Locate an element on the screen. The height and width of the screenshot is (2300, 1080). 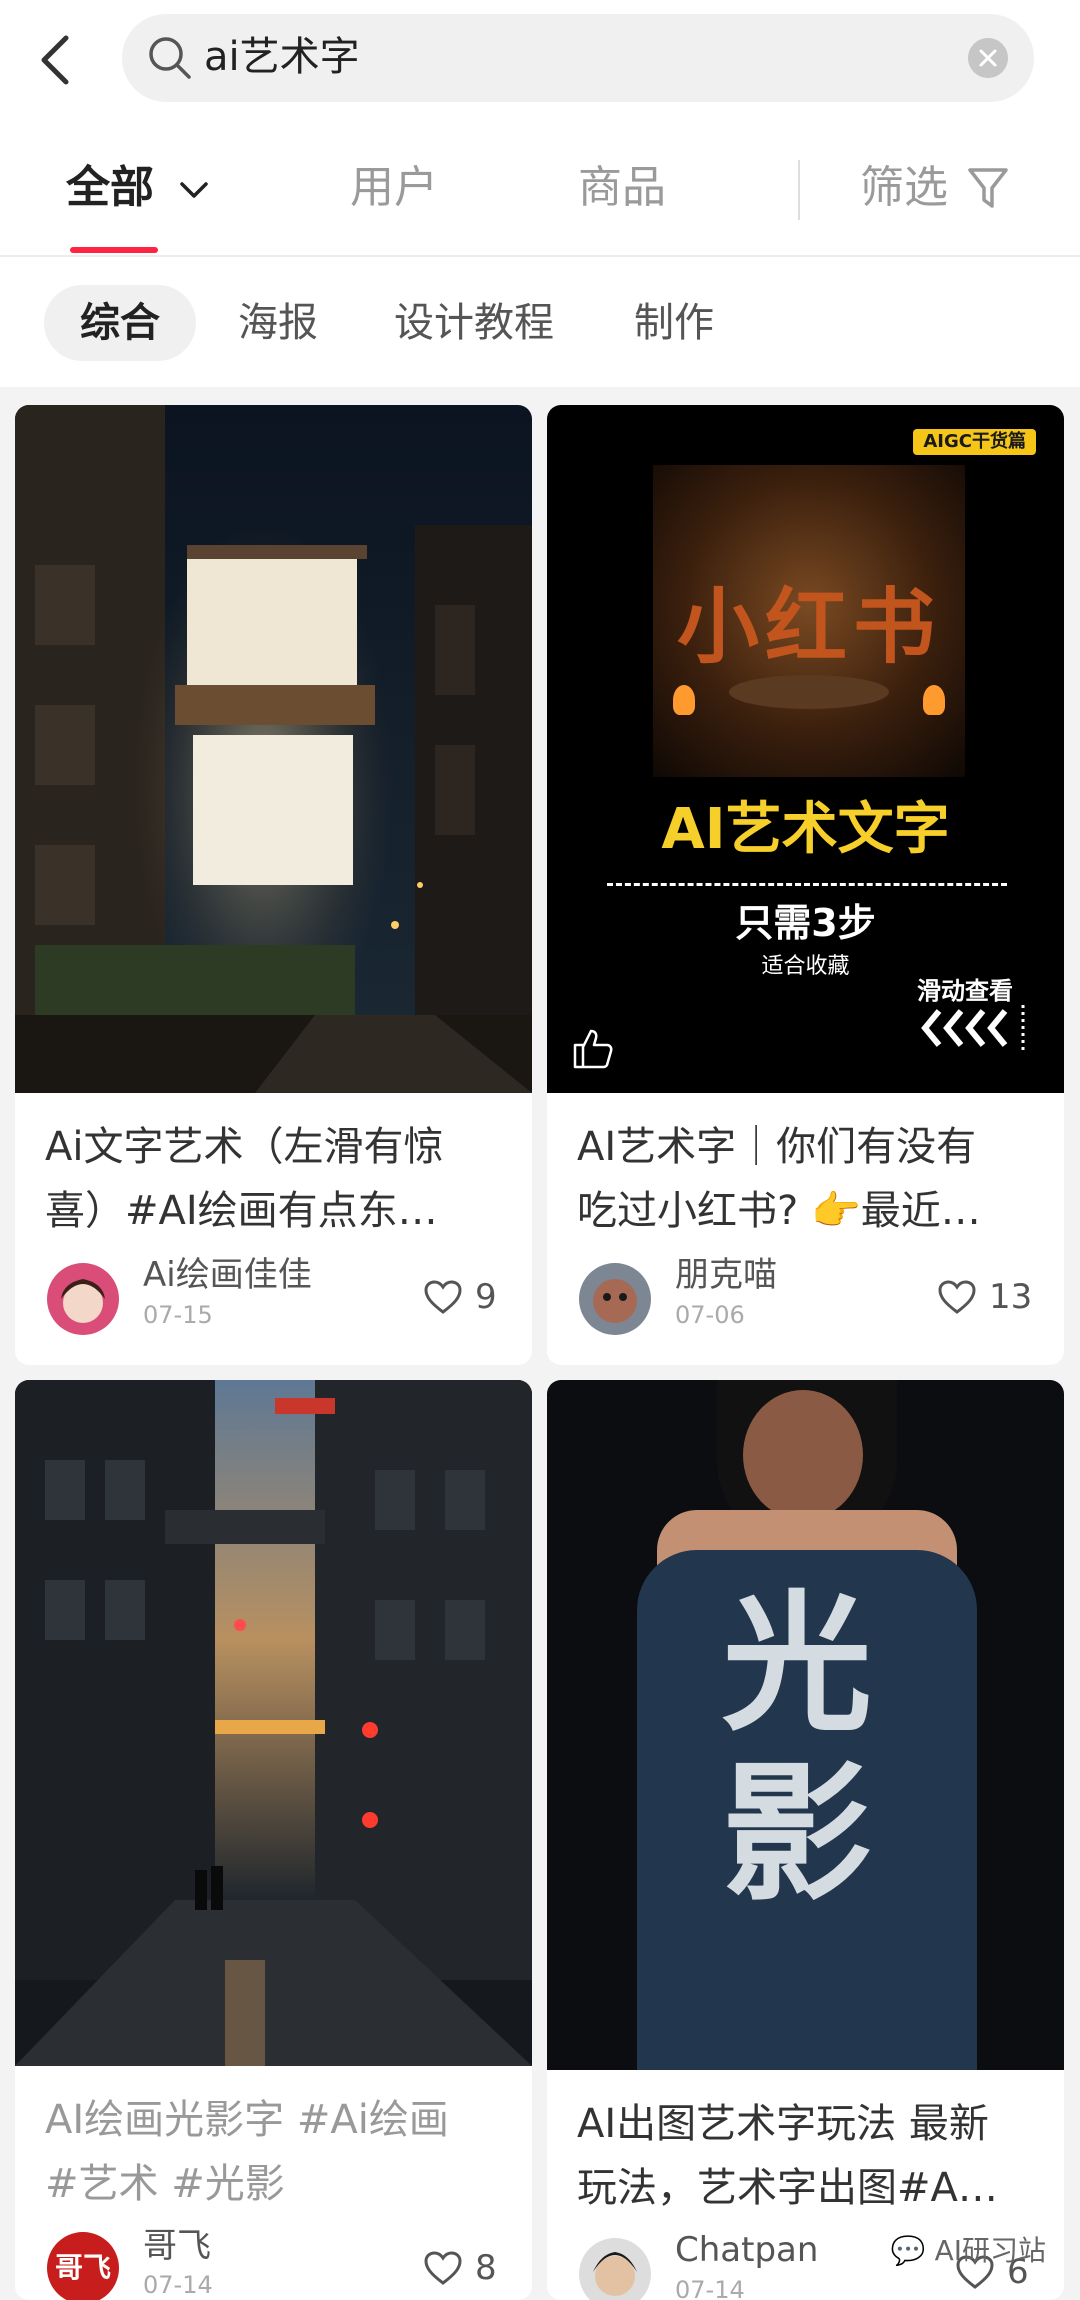
watermark-text: AI研习站 is located at coordinates (990, 2250).